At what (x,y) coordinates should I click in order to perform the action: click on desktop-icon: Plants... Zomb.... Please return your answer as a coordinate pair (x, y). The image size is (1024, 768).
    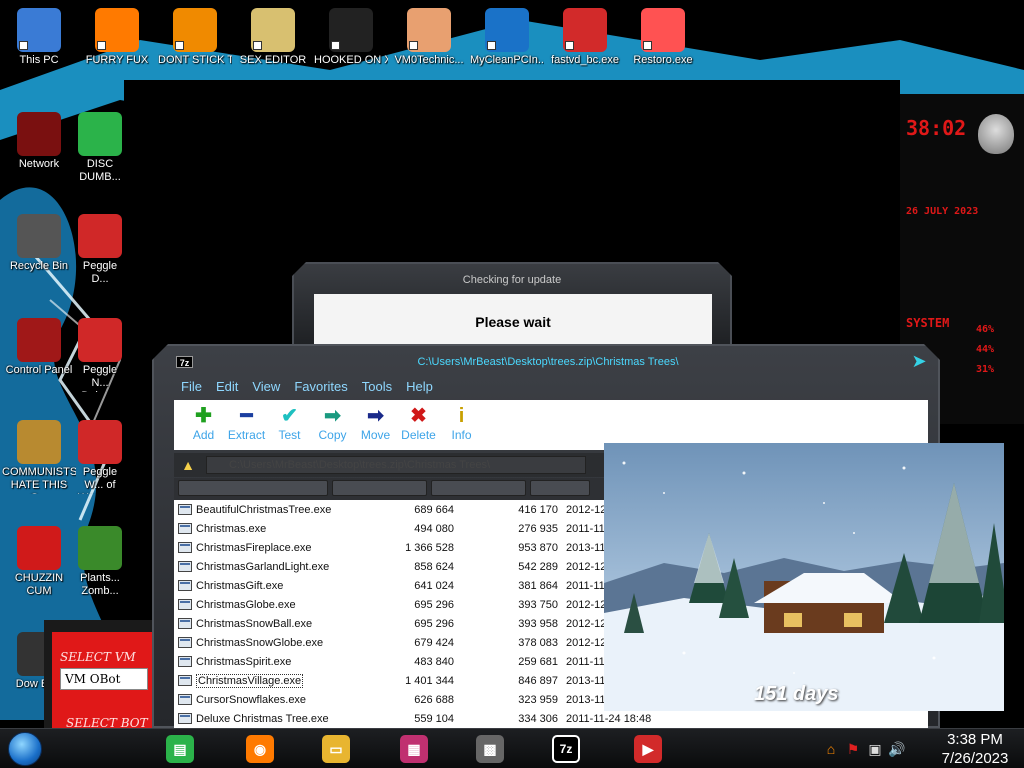
    Looking at the image, I should click on (100, 562).